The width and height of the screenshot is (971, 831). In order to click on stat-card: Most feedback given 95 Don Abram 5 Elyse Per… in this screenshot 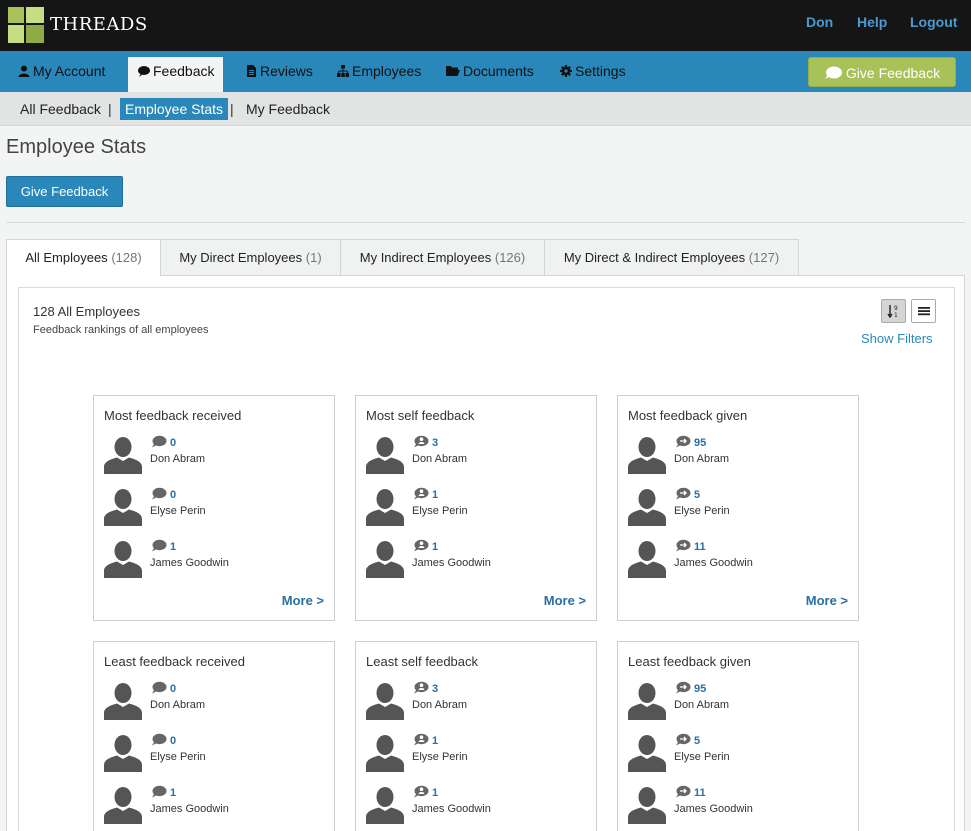, I will do `click(738, 508)`.